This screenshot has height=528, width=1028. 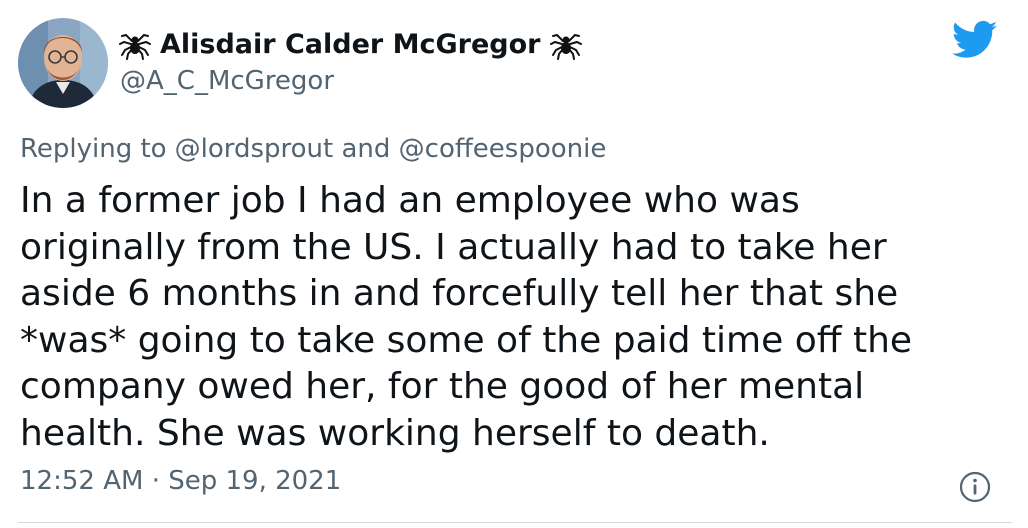 I want to click on author-handle: @A_C_McGregor, so click(x=227, y=81).